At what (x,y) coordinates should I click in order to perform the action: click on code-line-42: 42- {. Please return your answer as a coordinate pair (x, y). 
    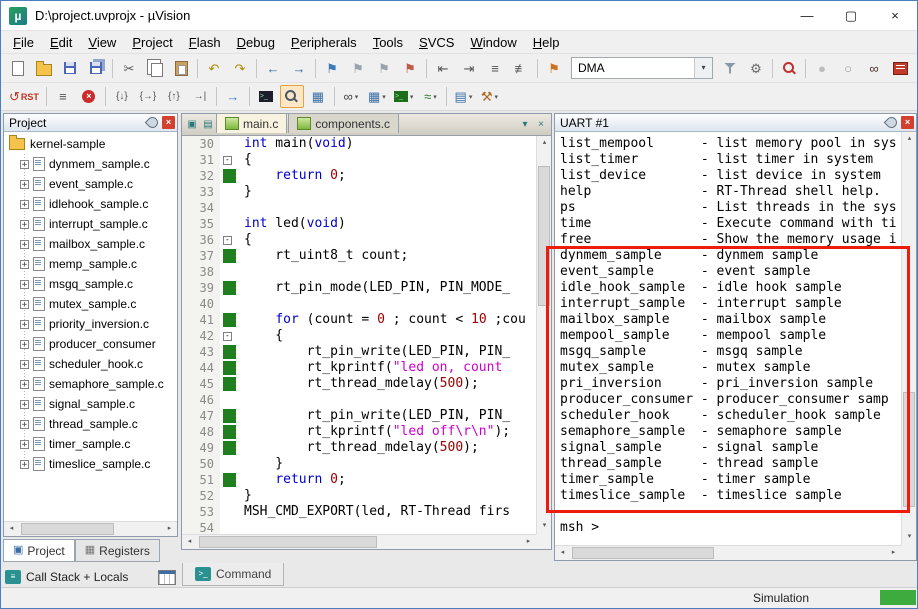
    Looking at the image, I should click on (359, 336).